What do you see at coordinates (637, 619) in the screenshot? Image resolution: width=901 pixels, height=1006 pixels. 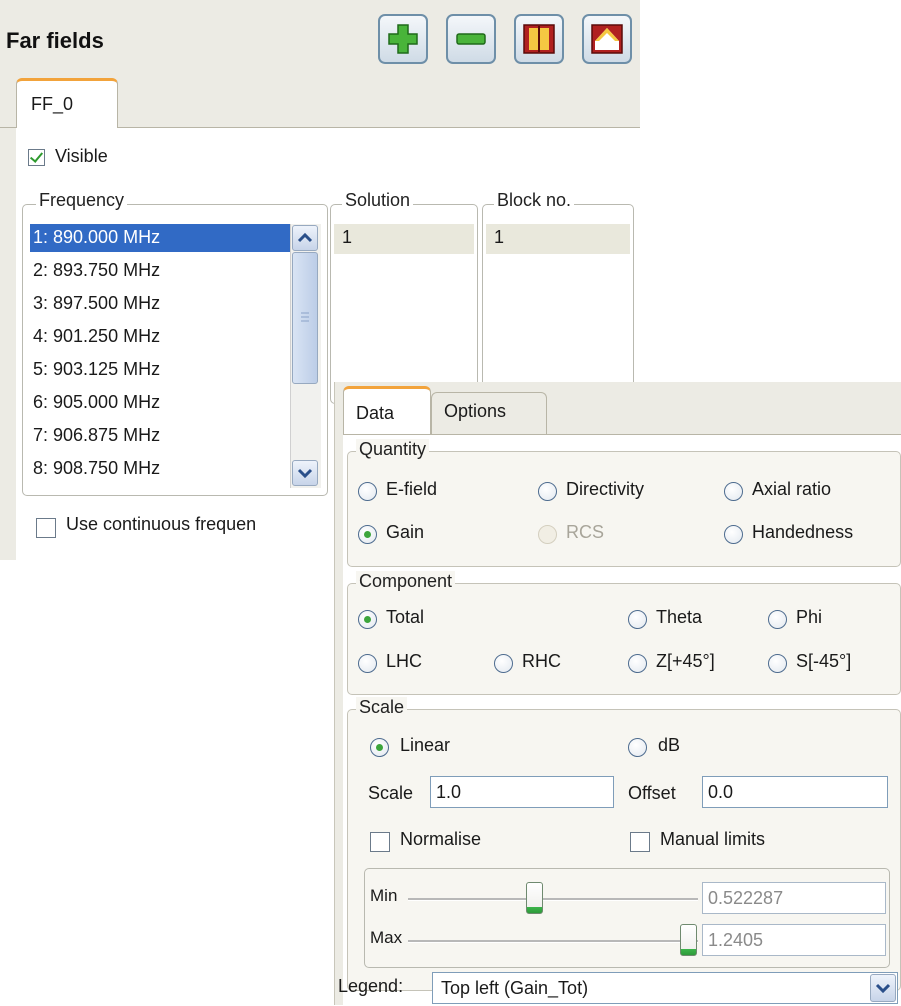 I see `radio-theta` at bounding box center [637, 619].